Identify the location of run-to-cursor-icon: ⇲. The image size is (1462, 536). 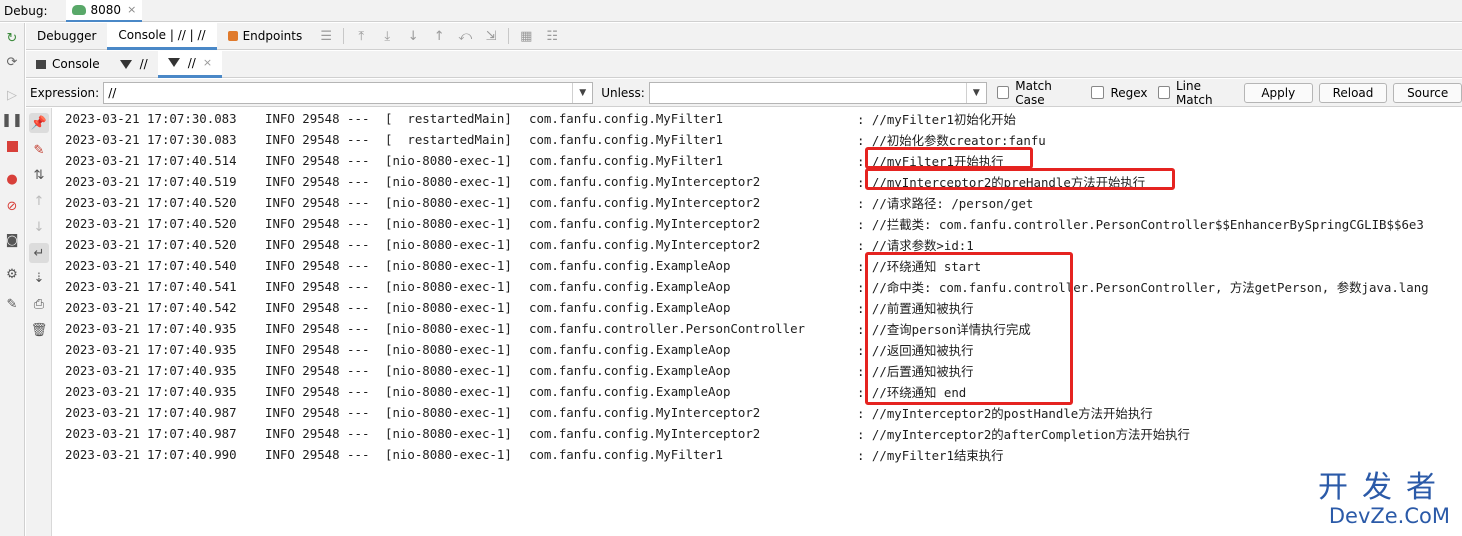
(491, 36).